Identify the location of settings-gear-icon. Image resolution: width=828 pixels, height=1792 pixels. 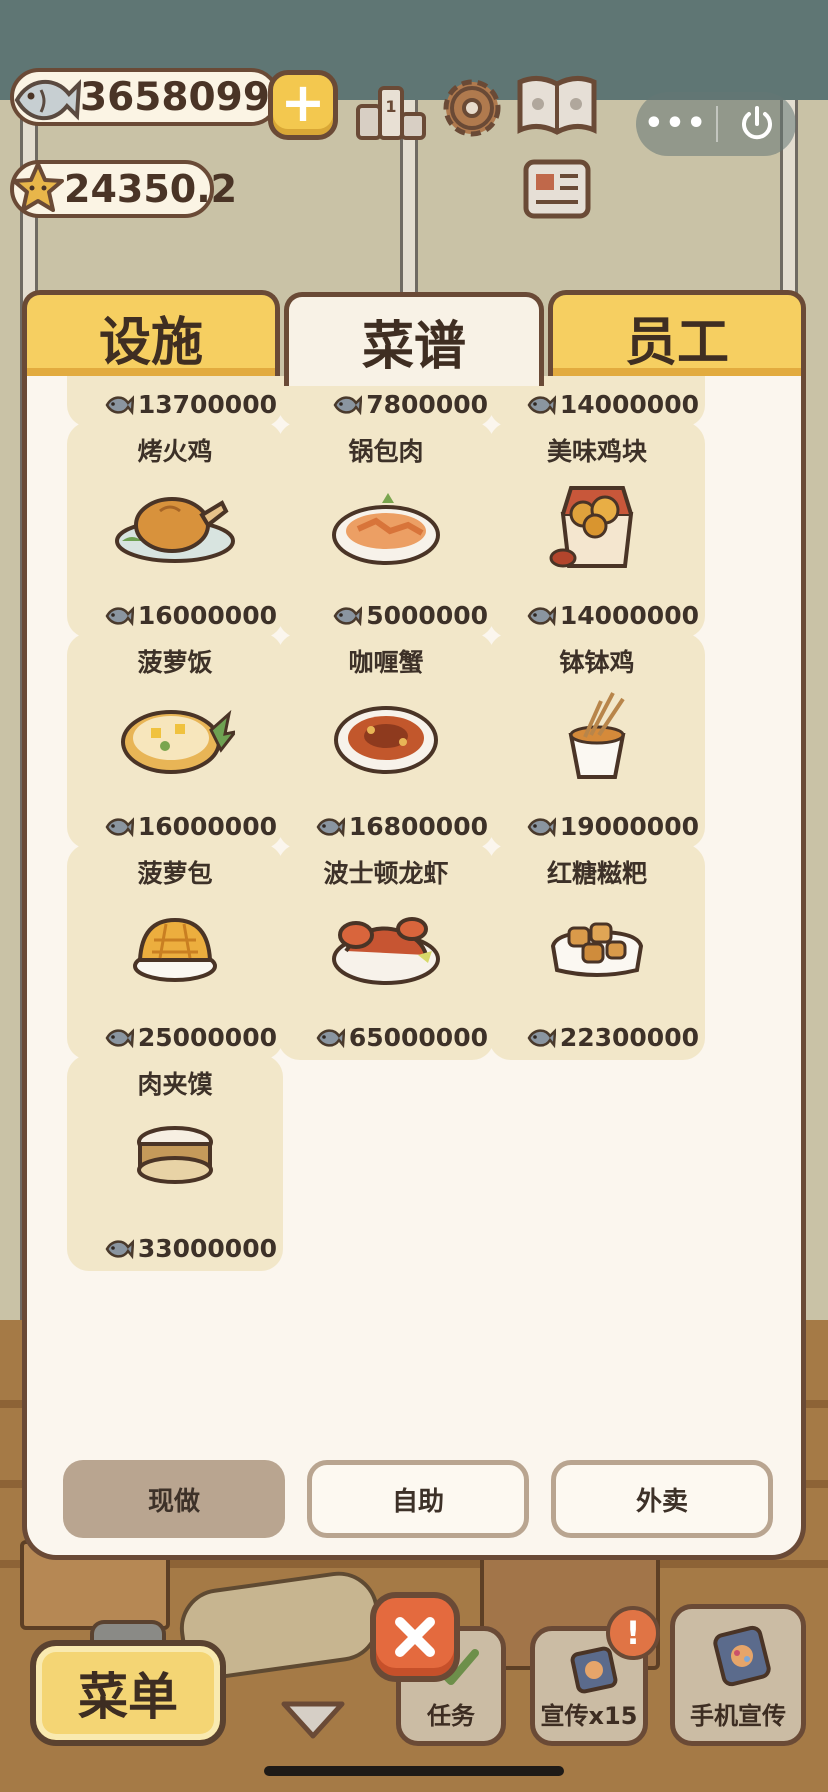
(472, 108).